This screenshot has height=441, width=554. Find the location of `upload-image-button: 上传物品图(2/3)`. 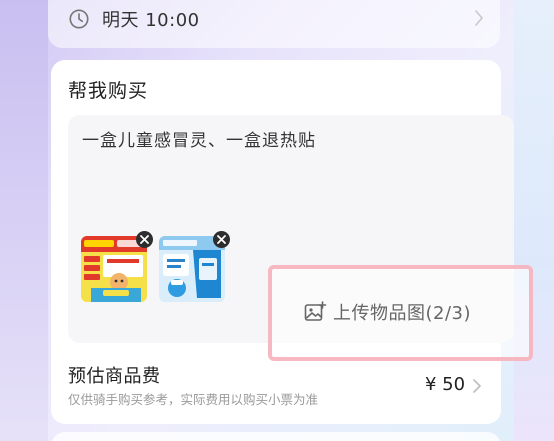

upload-image-button: 上传物品图(2/3) is located at coordinates (387, 312).